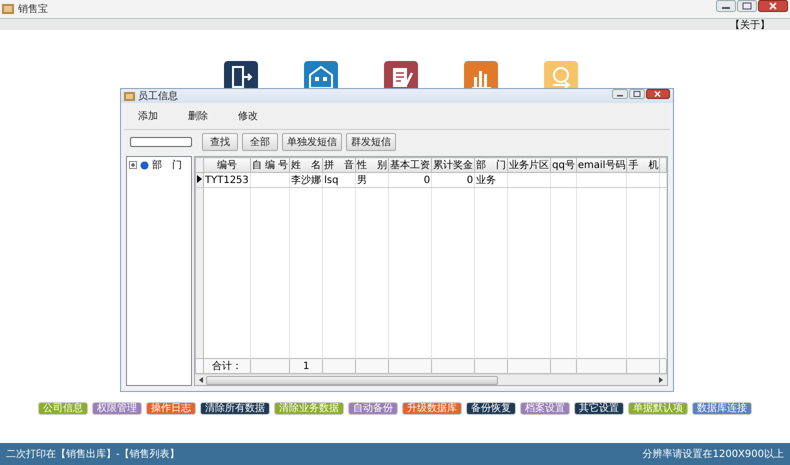  I want to click on tree-item: 部 门, so click(167, 165).